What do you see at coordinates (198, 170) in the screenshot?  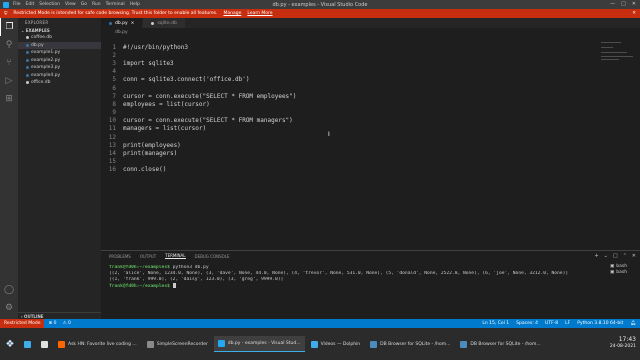 I see `code-line: 16 conn.close()` at bounding box center [198, 170].